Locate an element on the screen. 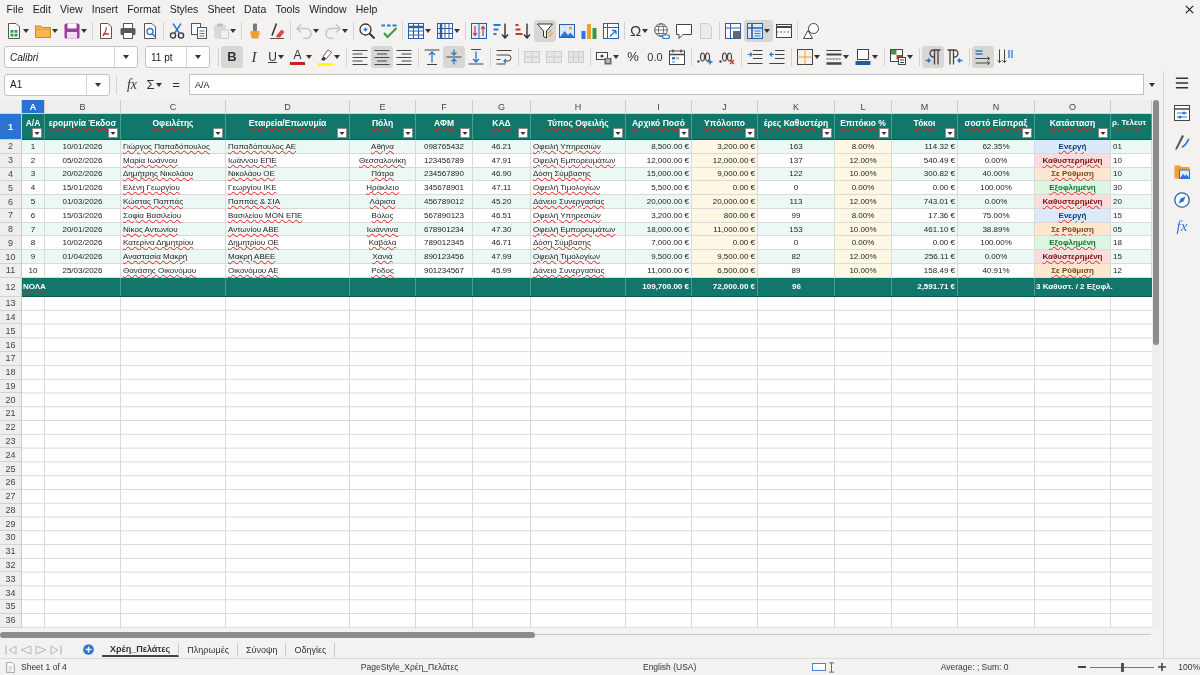 The image size is (1200, 675). name-box: A1 is located at coordinates (57, 84).